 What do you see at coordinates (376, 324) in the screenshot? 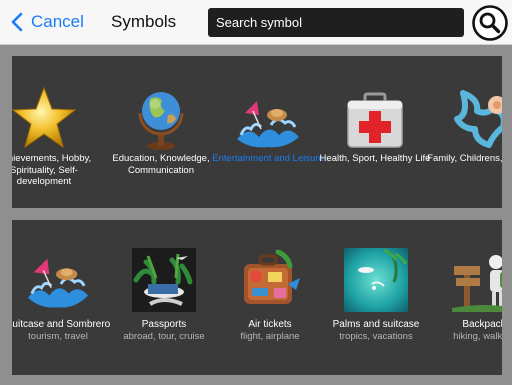
I see `symbol-label: Palms and suitcase` at bounding box center [376, 324].